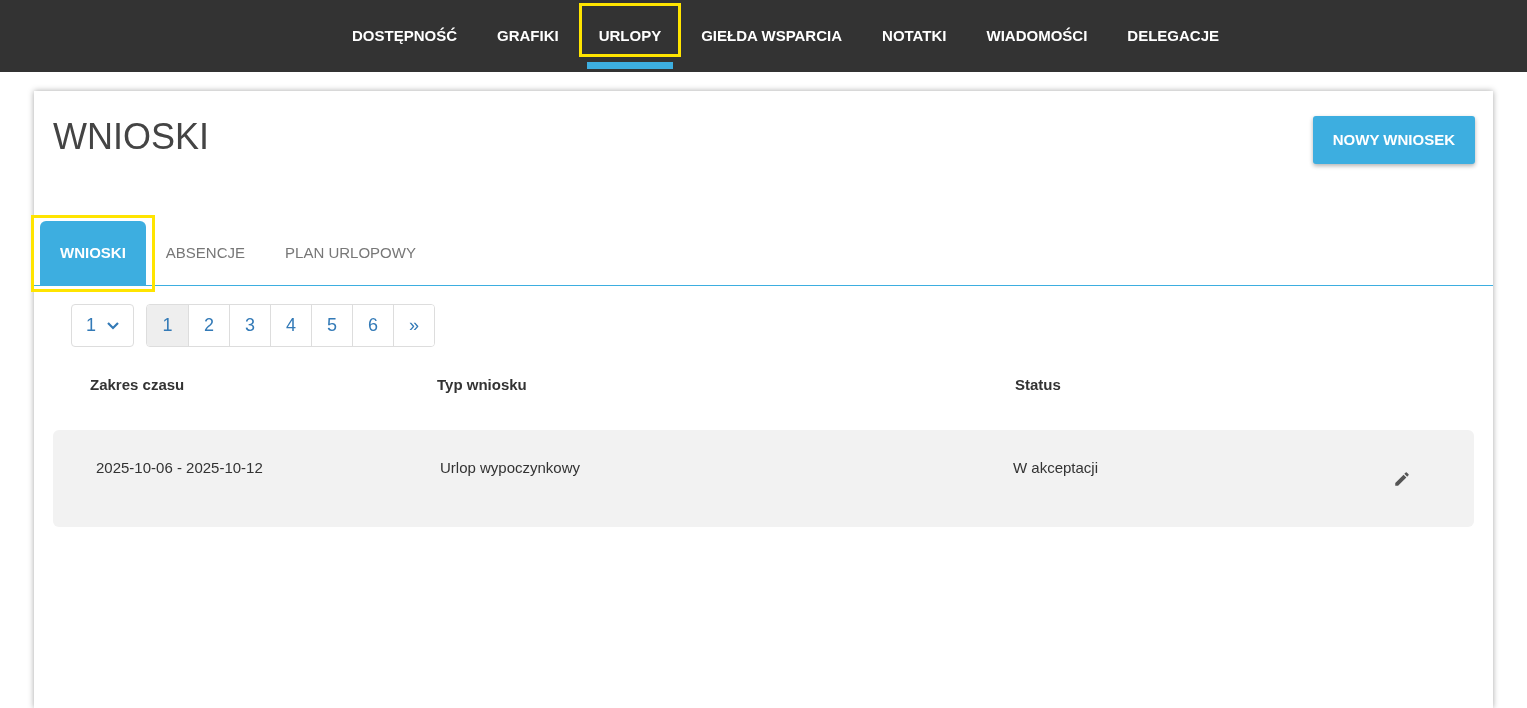 The image size is (1527, 708). Describe the element at coordinates (205, 253) in the screenshot. I see `tab: ABSENCJE` at that location.